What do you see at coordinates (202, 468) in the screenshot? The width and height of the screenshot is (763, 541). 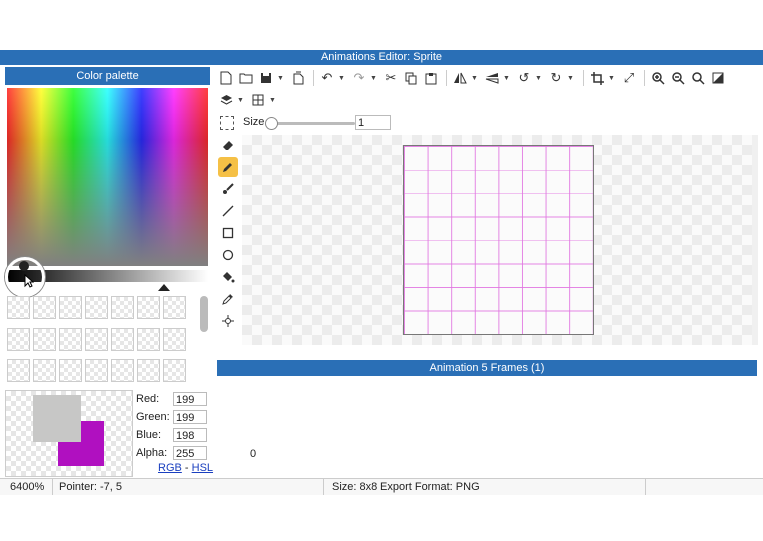 I see `hsl-link: HSL` at bounding box center [202, 468].